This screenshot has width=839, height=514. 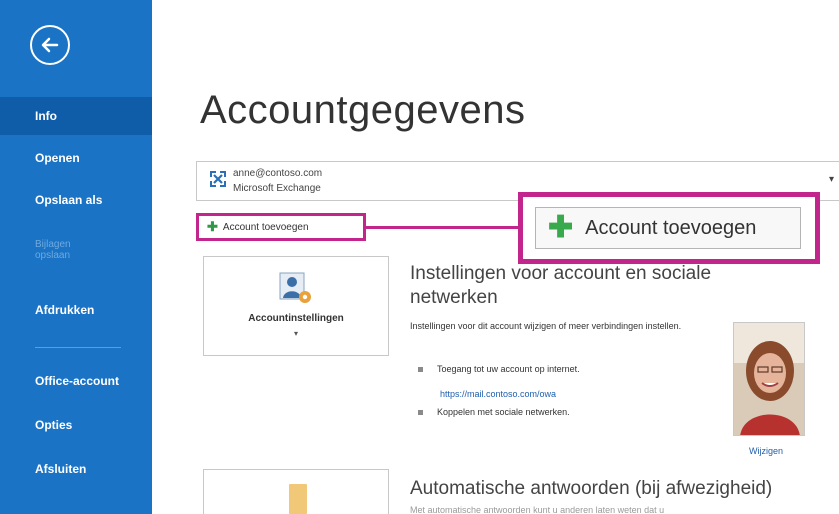 I want to click on back-arrow-icon, so click(x=50, y=45).